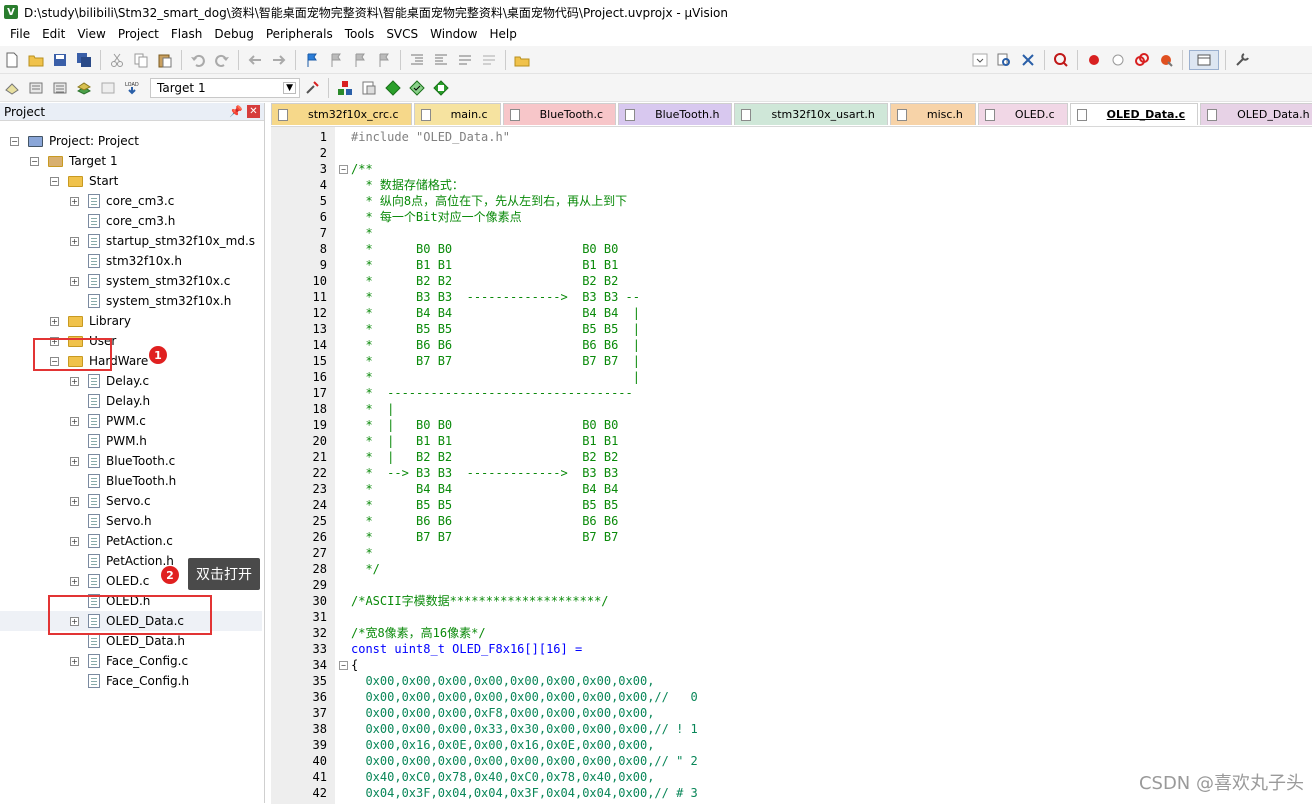  I want to click on copy-icon, so click(141, 60).